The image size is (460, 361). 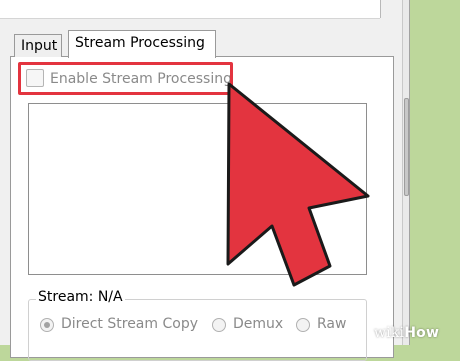 I want to click on watermark-how: How, so click(x=422, y=333).